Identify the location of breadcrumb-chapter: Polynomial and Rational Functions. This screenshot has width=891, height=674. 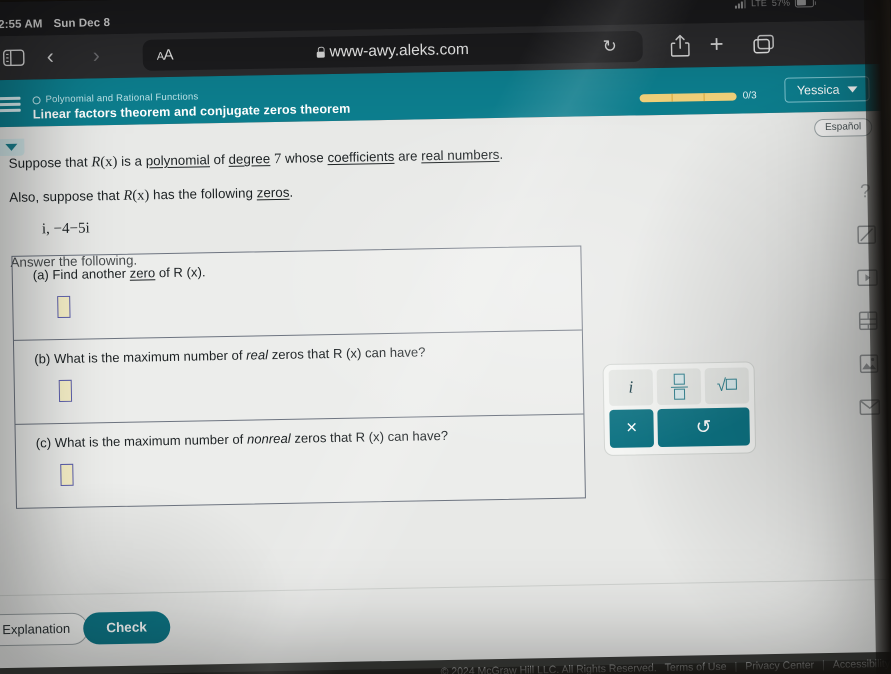
(115, 98).